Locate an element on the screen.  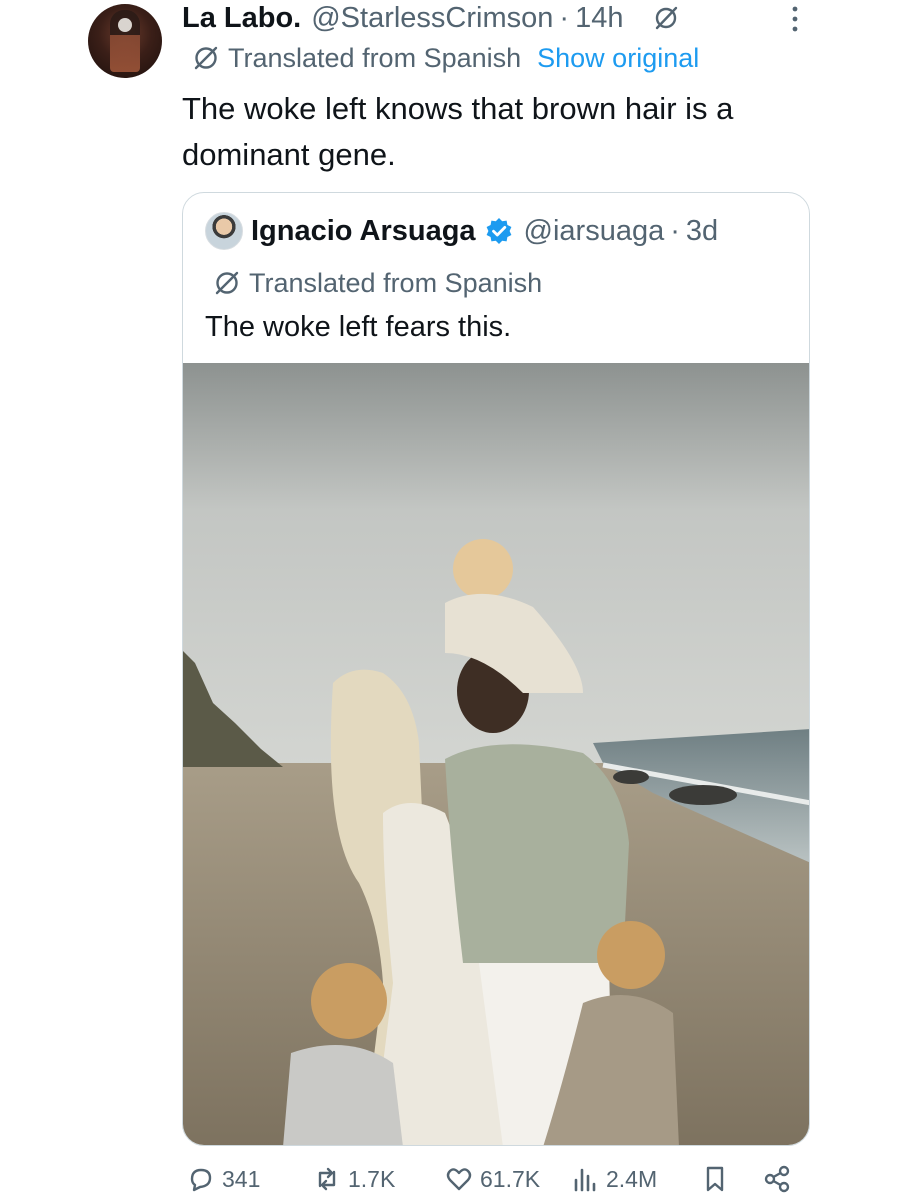
action-bar: 341 1.7K 61.7K 2.4M is located at coordinates (450, 1180).